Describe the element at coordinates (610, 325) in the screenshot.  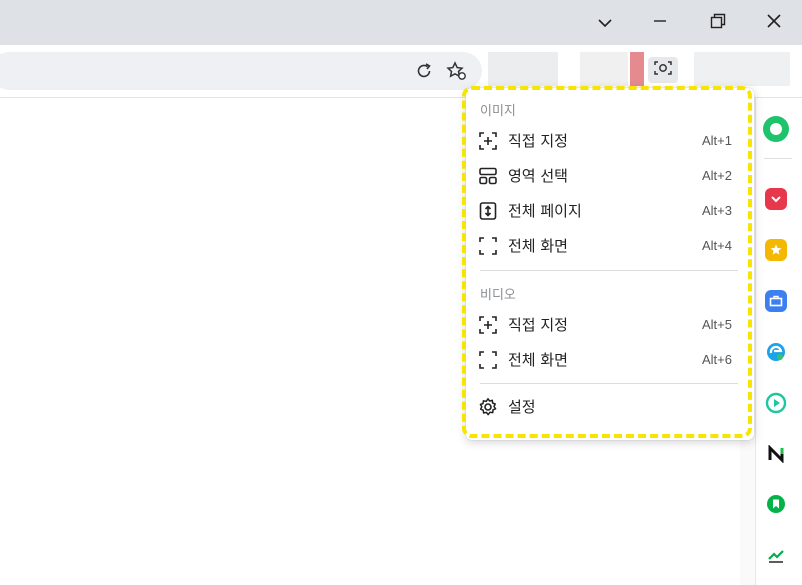
I see `menu-item-video-select-area: 직접 지정 Alt+5` at that location.